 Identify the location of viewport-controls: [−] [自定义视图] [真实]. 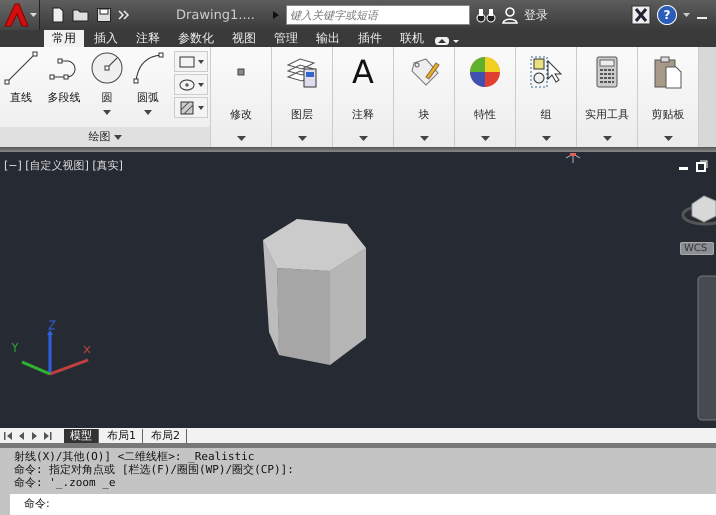
(63, 165).